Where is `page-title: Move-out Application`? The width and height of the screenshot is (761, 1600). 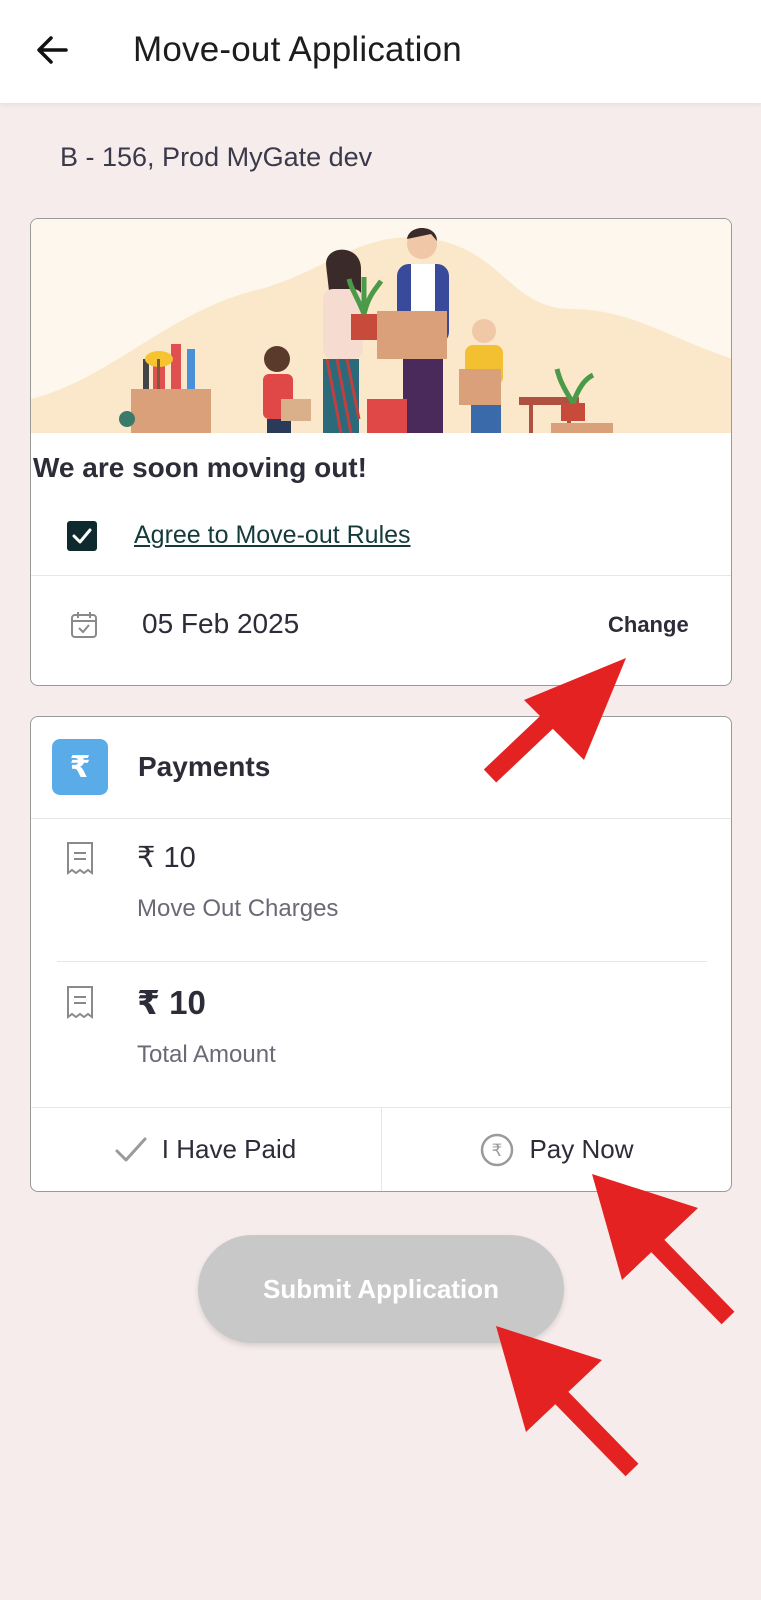 page-title: Move-out Application is located at coordinates (297, 49).